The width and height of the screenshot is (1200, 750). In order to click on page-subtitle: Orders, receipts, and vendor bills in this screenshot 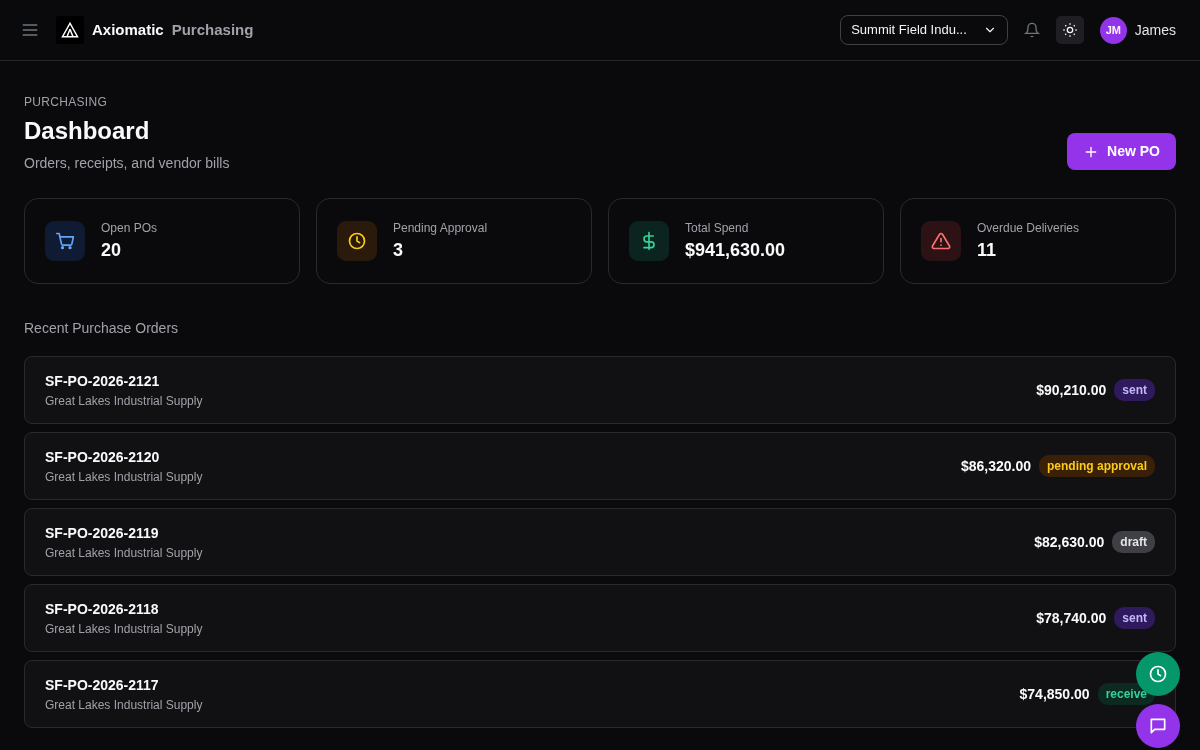, I will do `click(127, 163)`.